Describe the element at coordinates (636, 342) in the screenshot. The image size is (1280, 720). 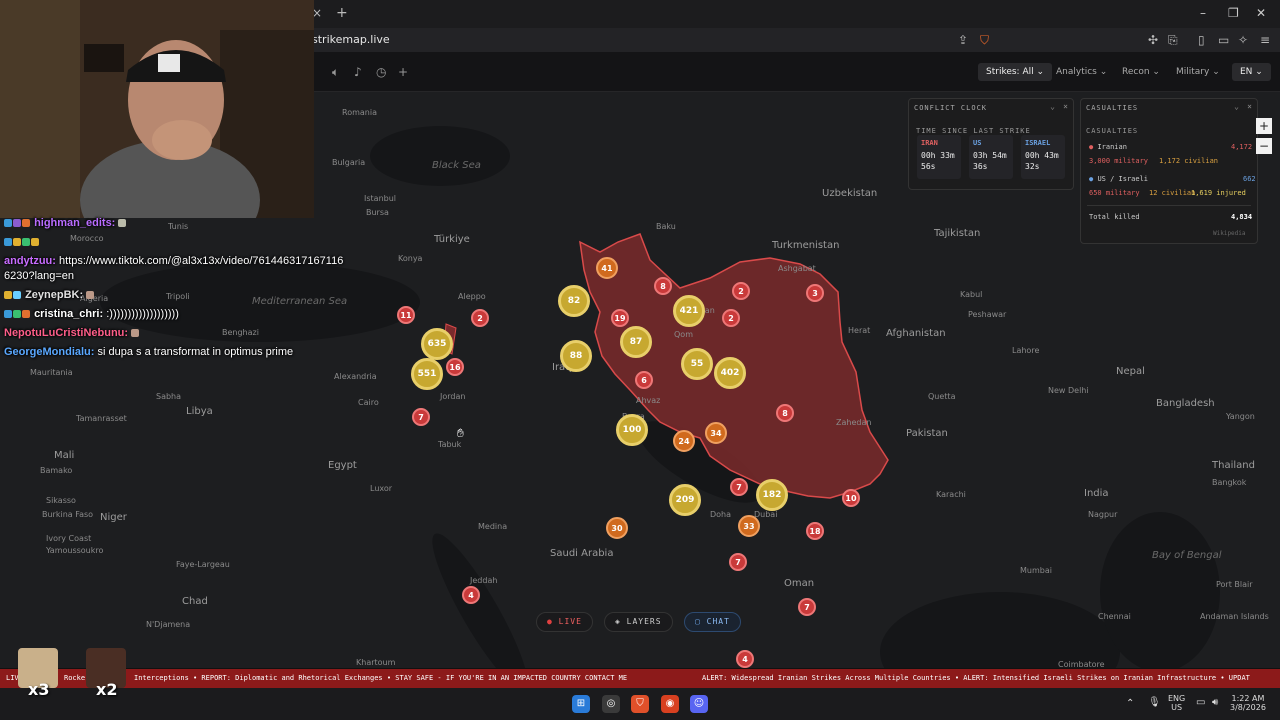
I see `strike-cluster-marker: 87` at that location.